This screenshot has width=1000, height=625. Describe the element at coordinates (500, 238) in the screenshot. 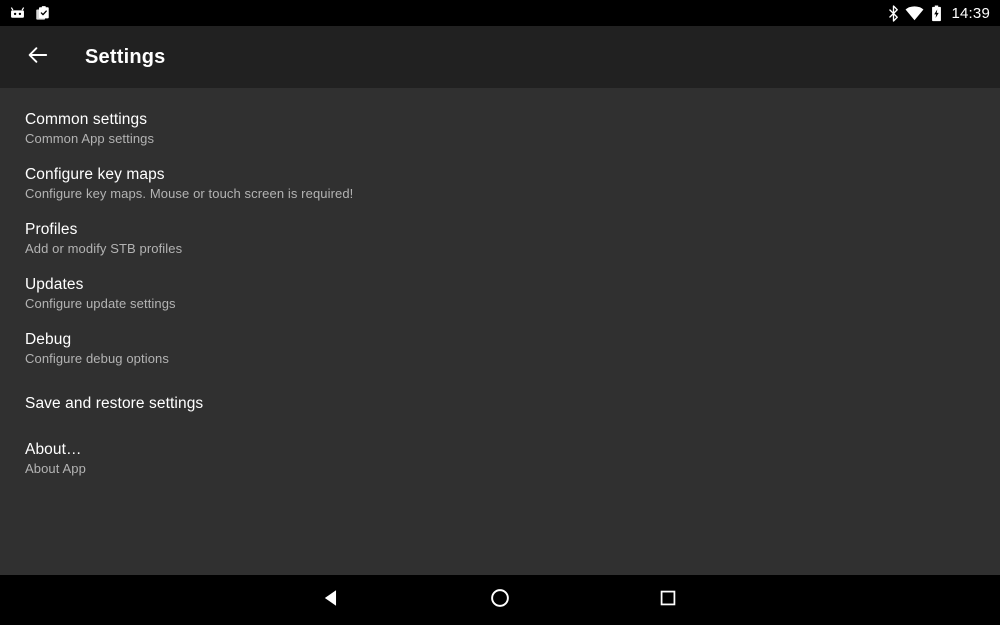

I see `settings-item-profiles: Profiles Add or modify STB profiles` at that location.